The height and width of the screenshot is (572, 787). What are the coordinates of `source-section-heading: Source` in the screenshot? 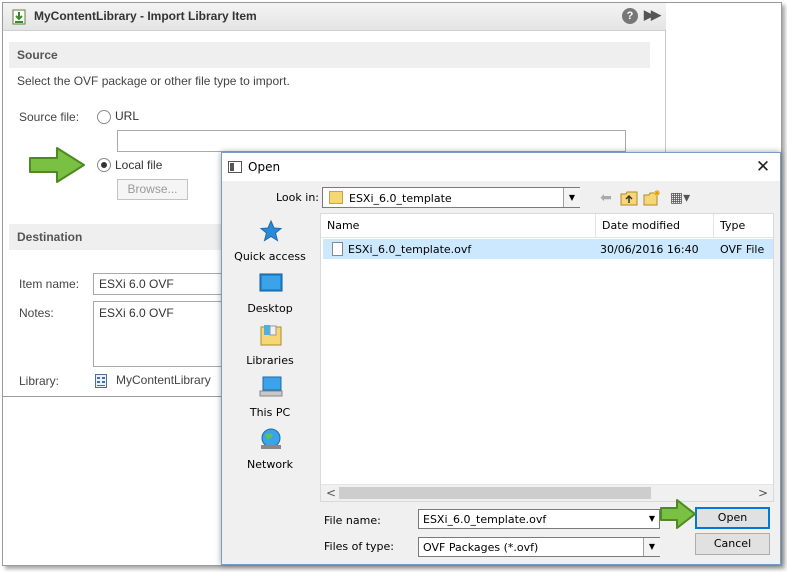 It's located at (329, 55).